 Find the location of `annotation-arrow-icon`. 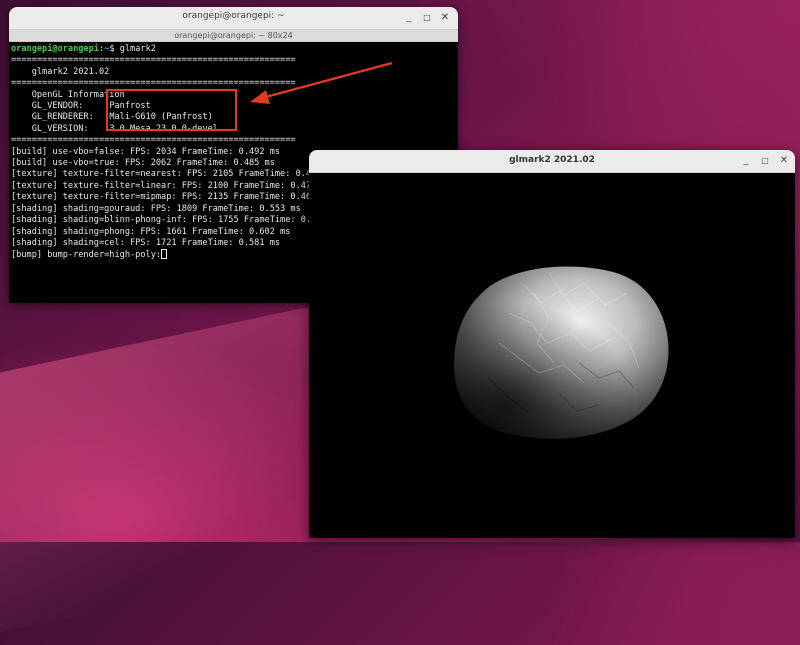

annotation-arrow-icon is located at coordinates (321, 82).